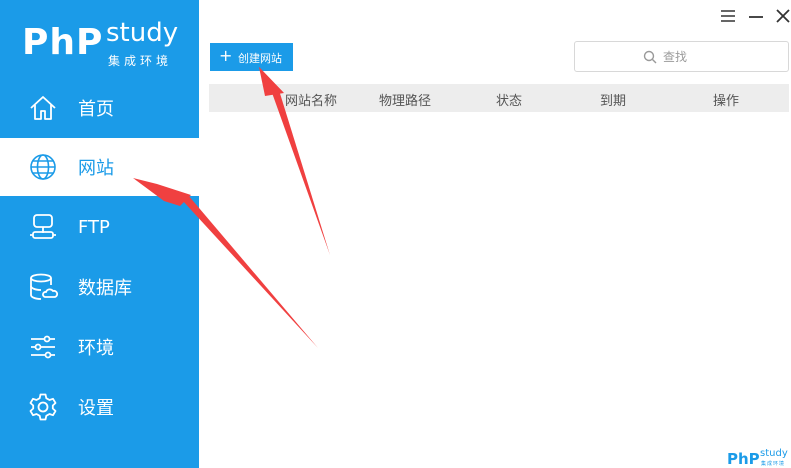  I want to click on sidebar-item-label: 设置, so click(96, 408).